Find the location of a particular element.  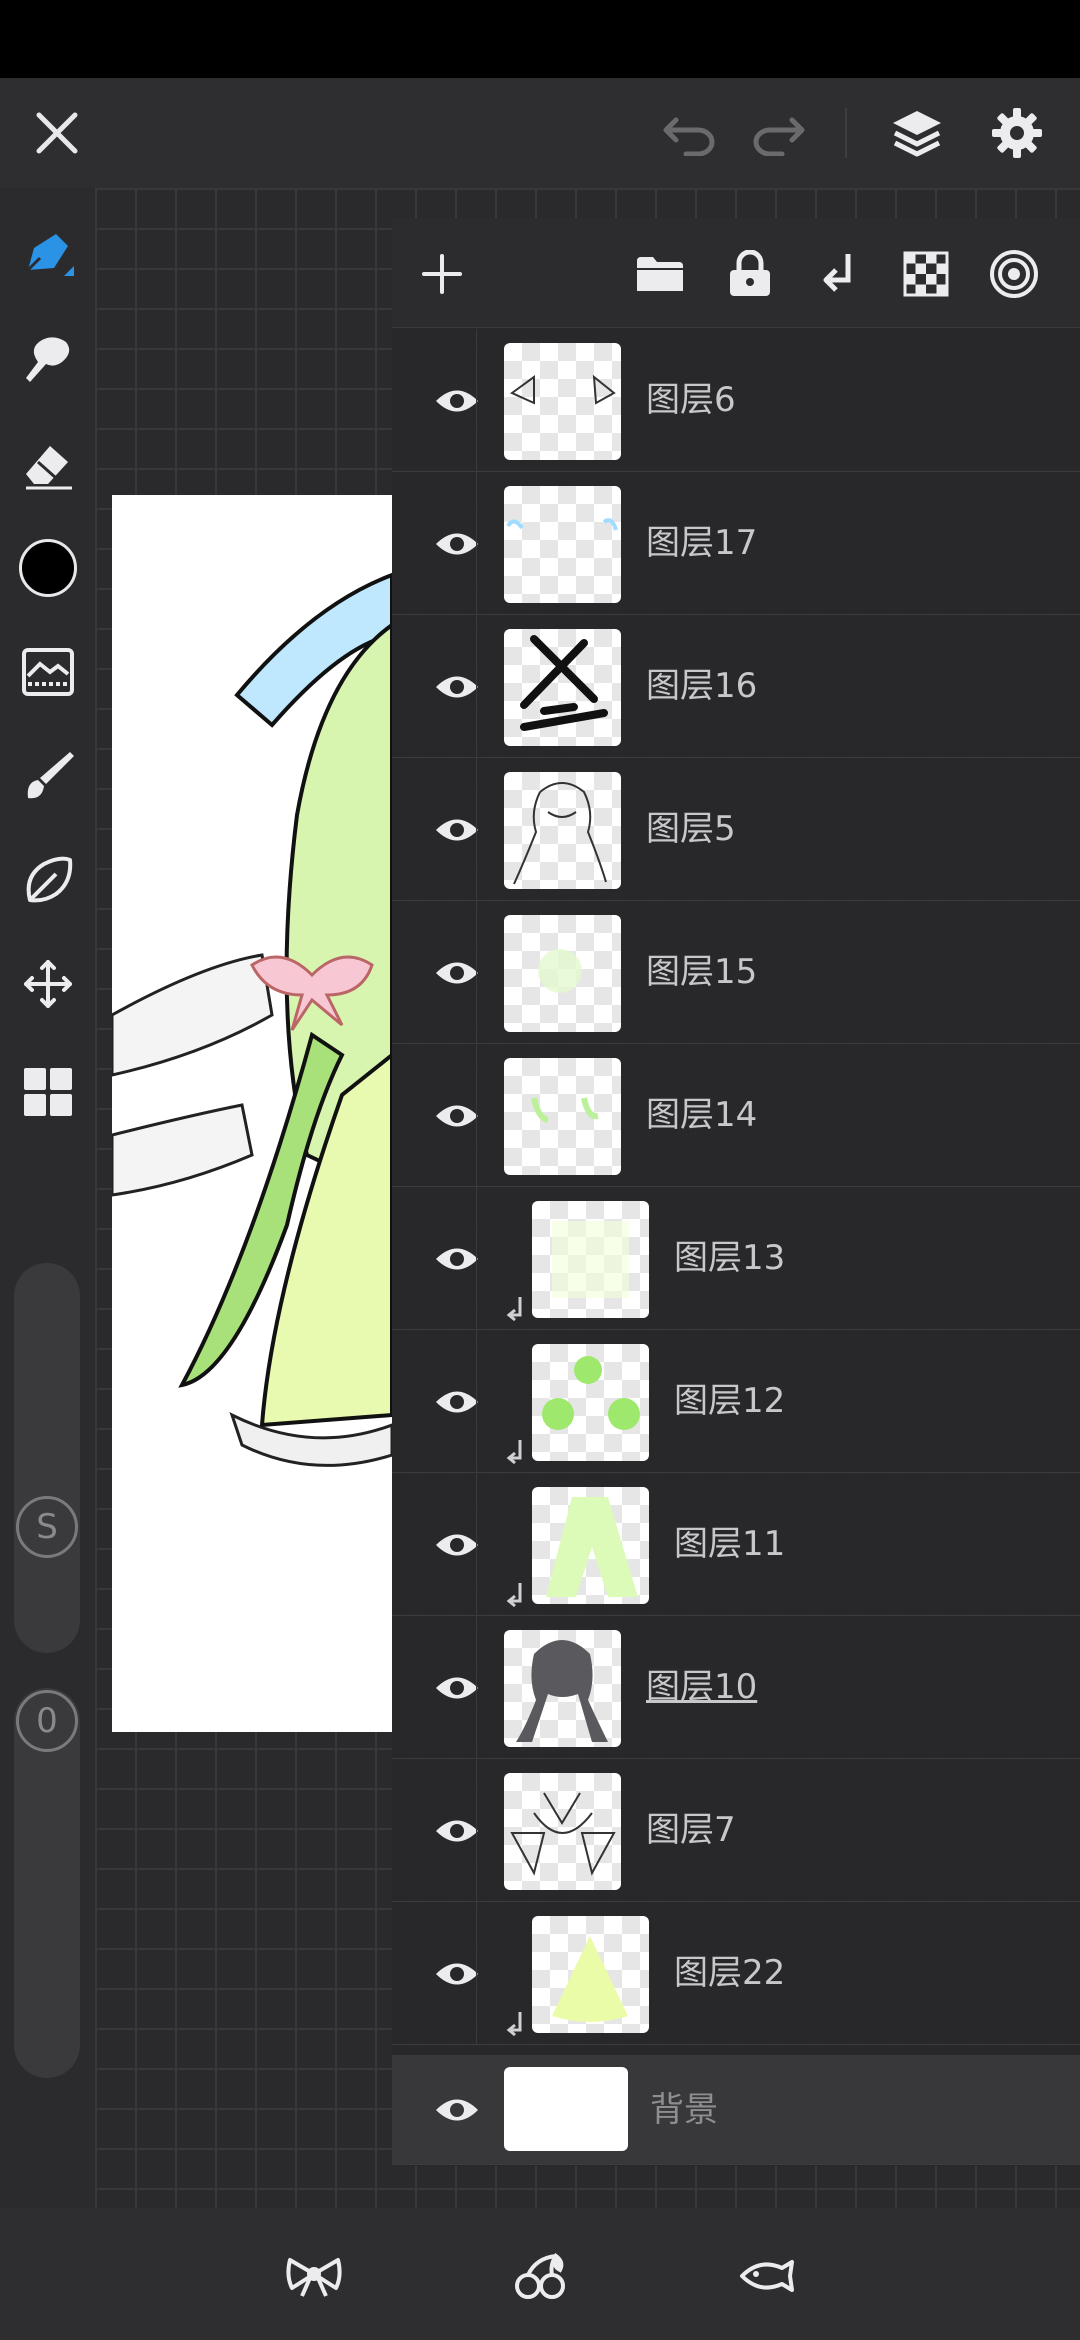

layer-row: 图层13 is located at coordinates (736, 1258).